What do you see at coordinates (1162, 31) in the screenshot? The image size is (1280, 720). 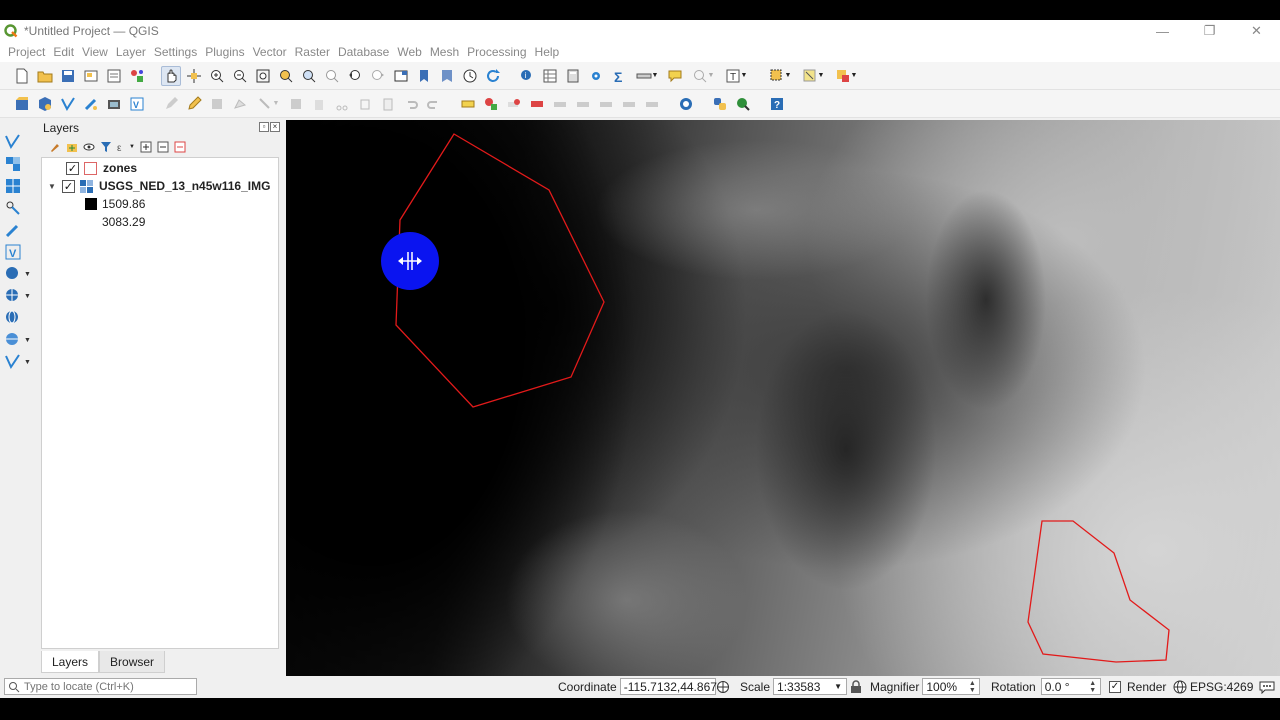 I see `minimize-button: —` at bounding box center [1162, 31].